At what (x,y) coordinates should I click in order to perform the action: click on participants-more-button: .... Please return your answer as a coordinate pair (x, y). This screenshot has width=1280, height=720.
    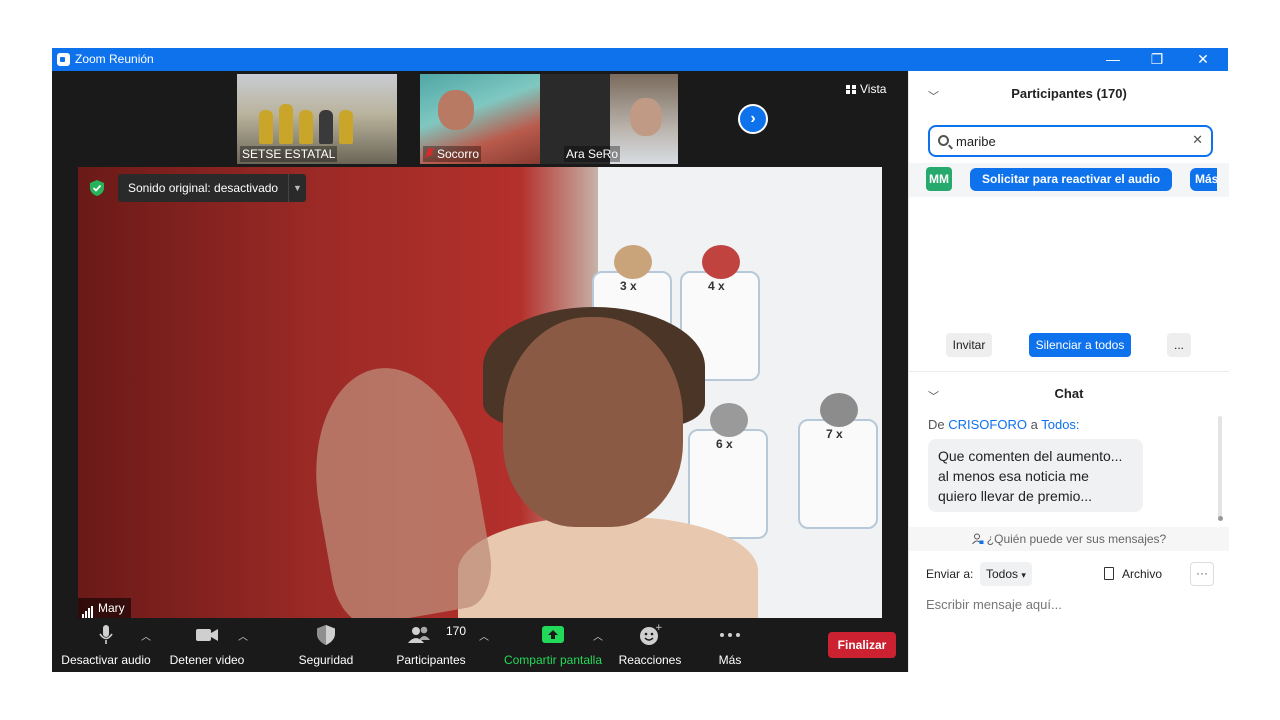
    Looking at the image, I should click on (1179, 345).